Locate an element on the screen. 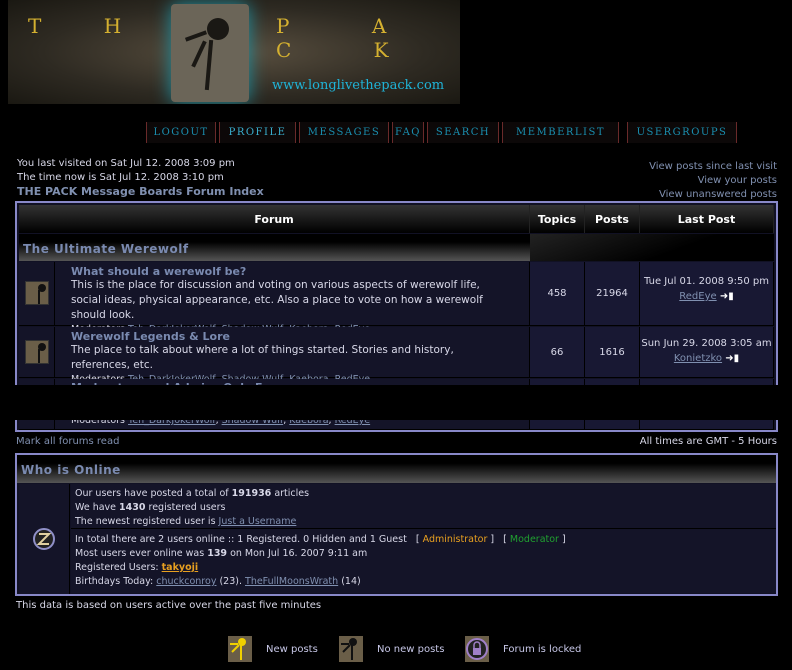 This screenshot has width=792, height=670. nav-profile: PROFILE is located at coordinates (257, 132).